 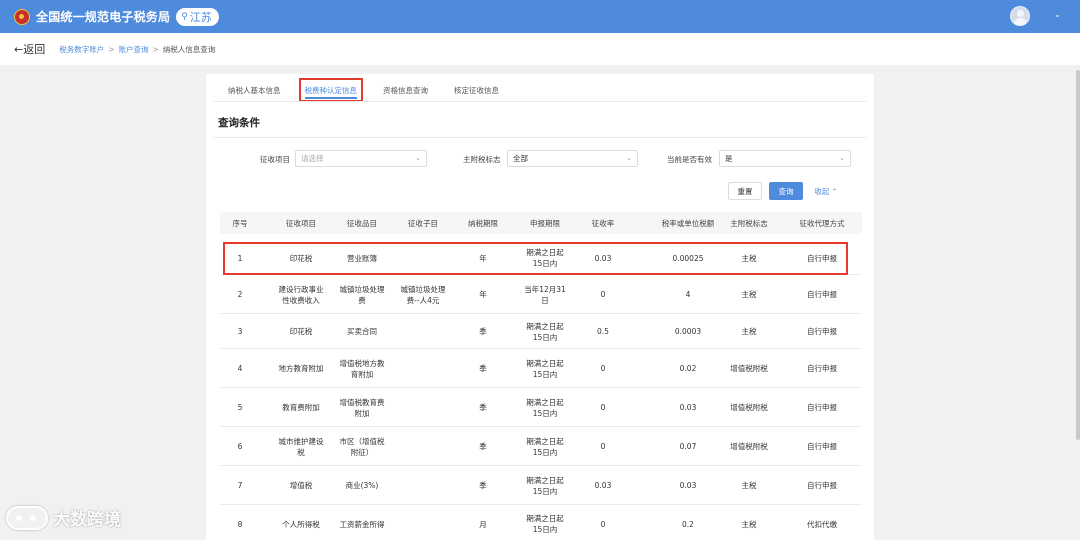 I want to click on currently-valid-value: 是, so click(x=729, y=158).